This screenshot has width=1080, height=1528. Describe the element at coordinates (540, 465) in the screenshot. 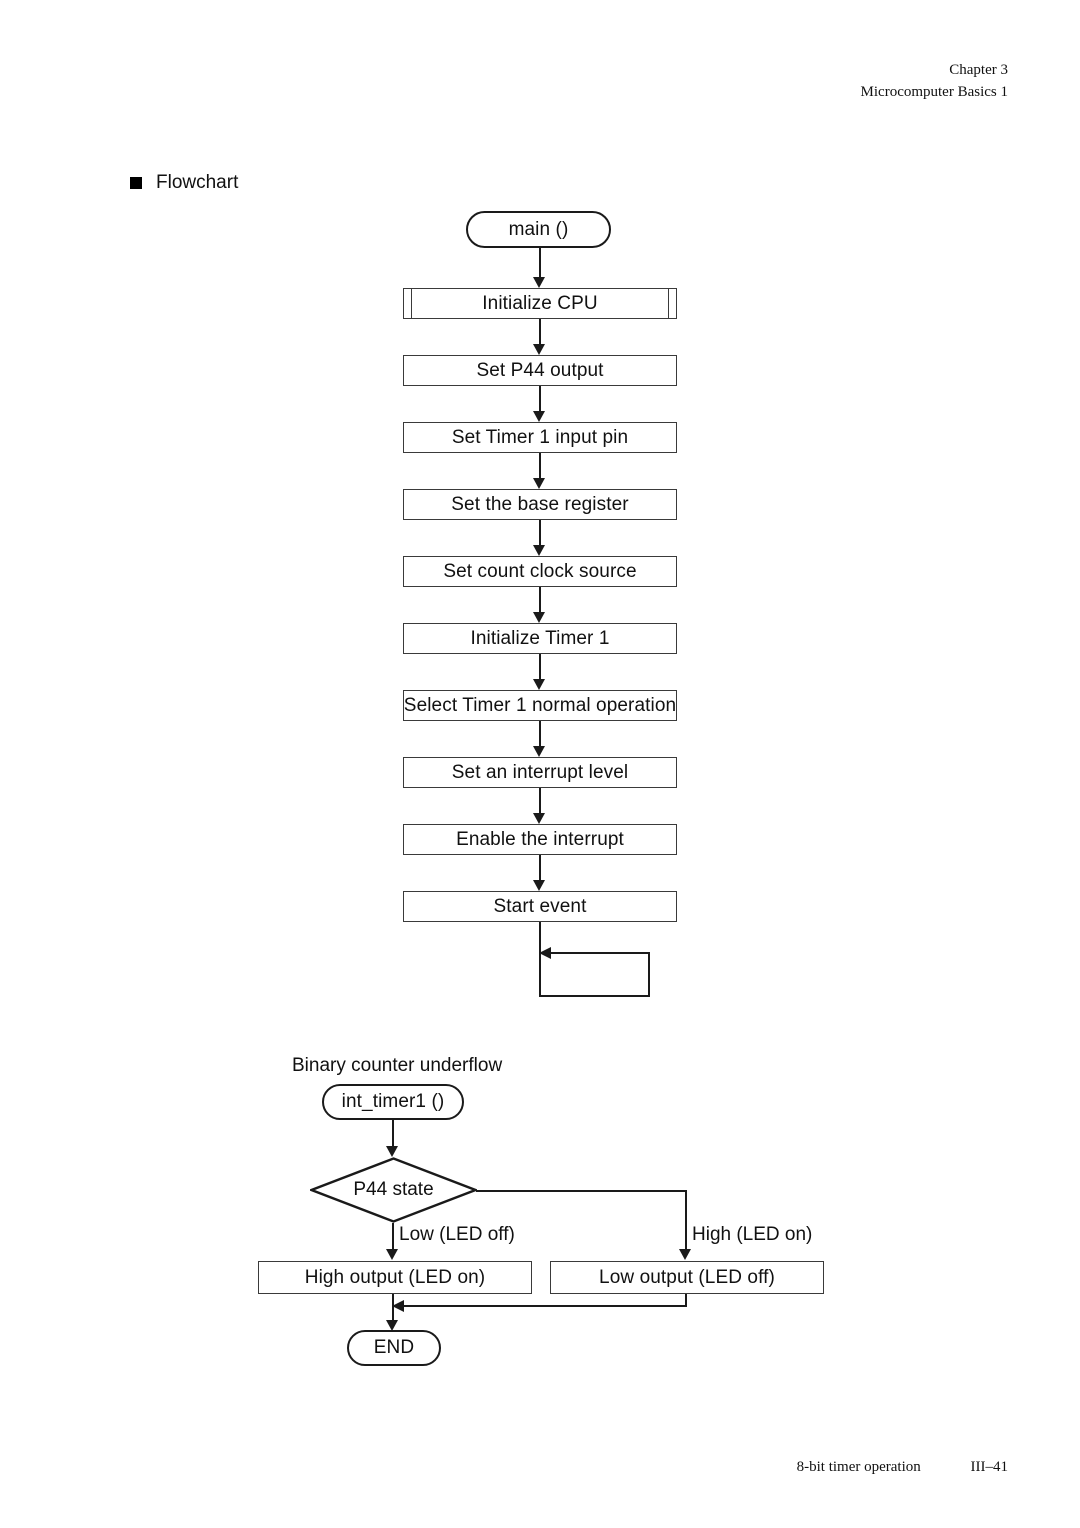

I see `connector-step3-to-step4` at that location.